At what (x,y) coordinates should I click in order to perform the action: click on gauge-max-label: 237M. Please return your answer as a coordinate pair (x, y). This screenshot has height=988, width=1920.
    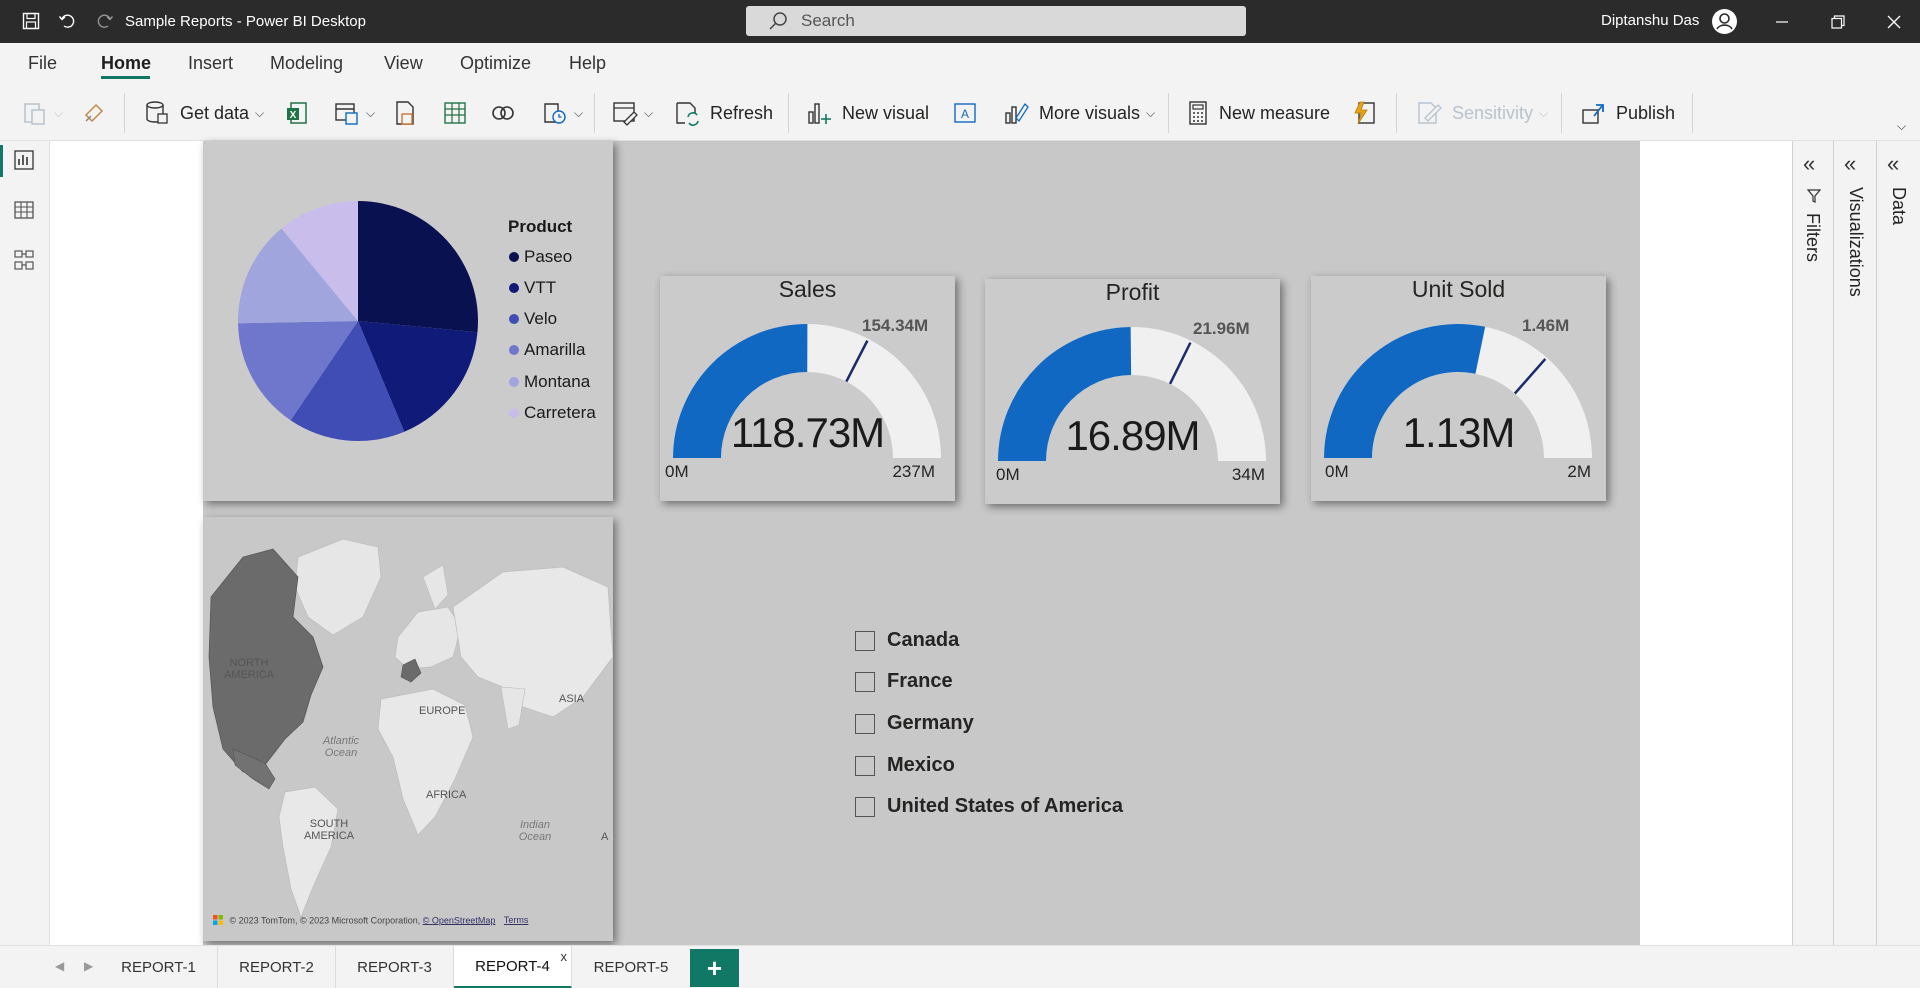
    Looking at the image, I should click on (913, 471).